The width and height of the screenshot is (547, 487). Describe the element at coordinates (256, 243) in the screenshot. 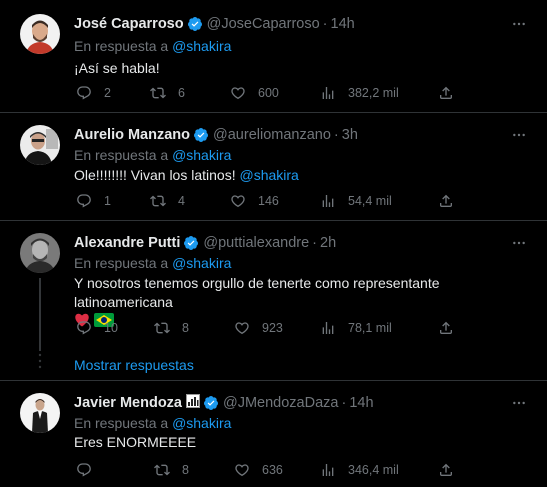

I see `author-handle: @puttialexandre` at that location.